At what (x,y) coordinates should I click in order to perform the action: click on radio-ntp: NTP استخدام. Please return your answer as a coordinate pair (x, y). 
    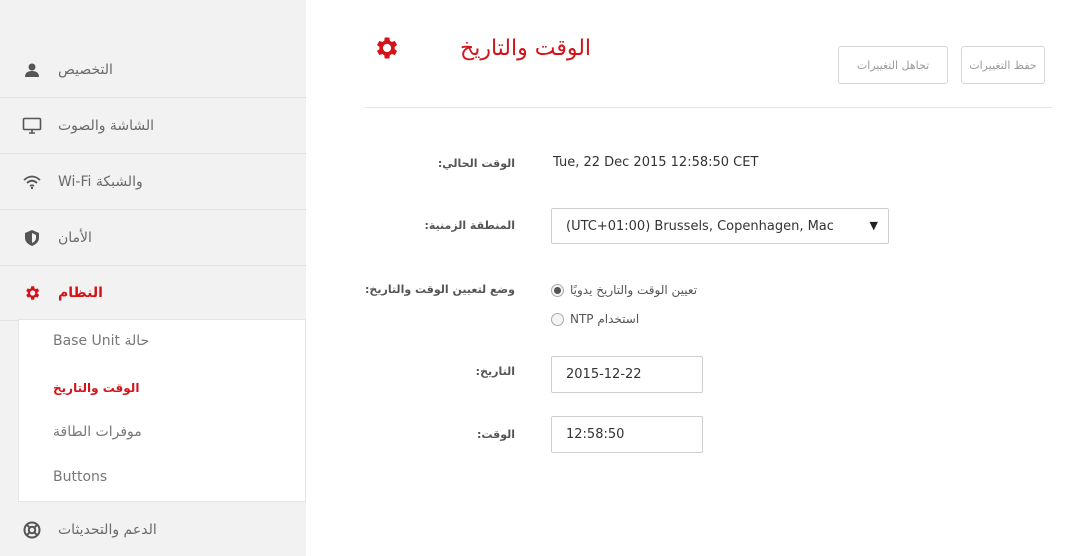
    Looking at the image, I should click on (595, 319).